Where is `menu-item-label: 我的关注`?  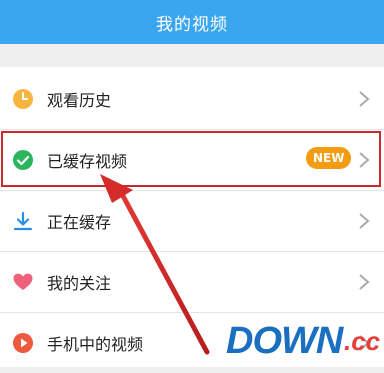 menu-item-label: 我的关注 is located at coordinates (79, 283).